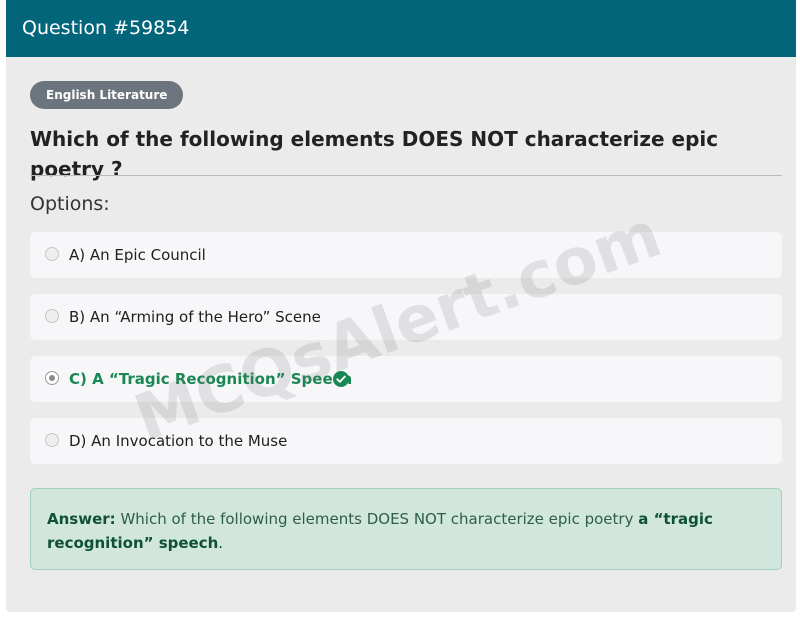  I want to click on option-b: B) An “Arming of the Hero” Scene, so click(406, 317).